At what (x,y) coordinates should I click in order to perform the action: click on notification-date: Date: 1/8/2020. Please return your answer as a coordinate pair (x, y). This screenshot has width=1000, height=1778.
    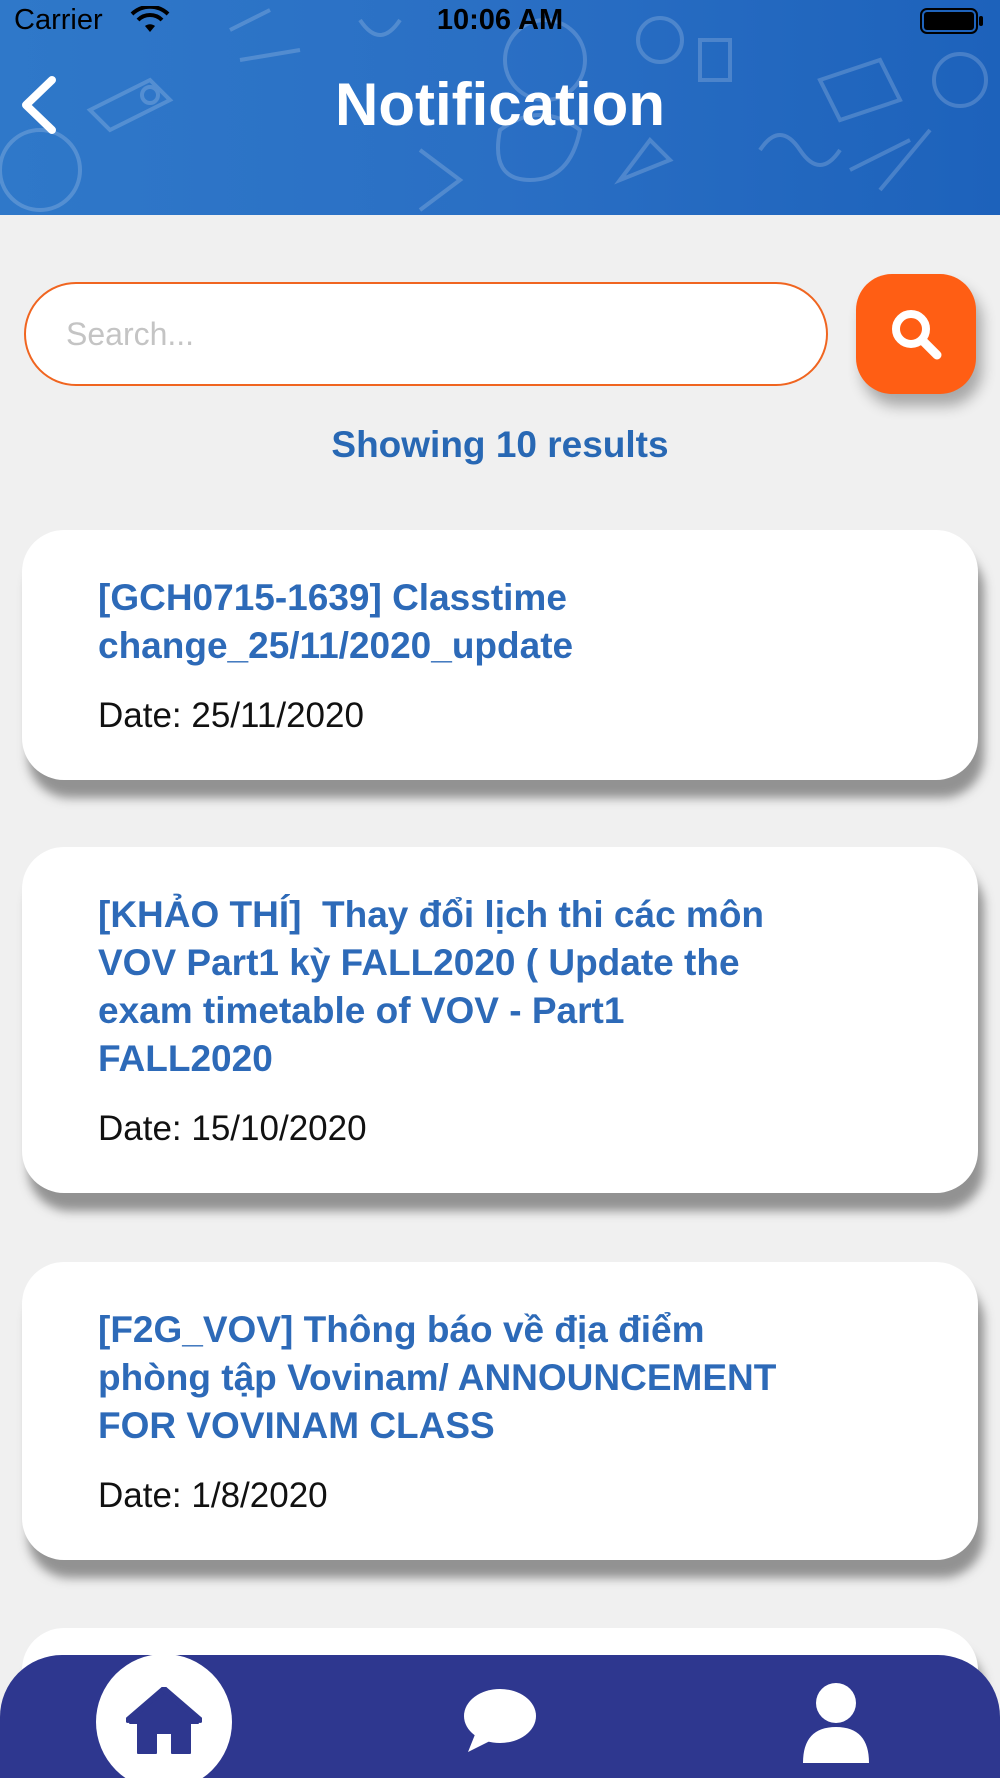
    Looking at the image, I should click on (213, 1495).